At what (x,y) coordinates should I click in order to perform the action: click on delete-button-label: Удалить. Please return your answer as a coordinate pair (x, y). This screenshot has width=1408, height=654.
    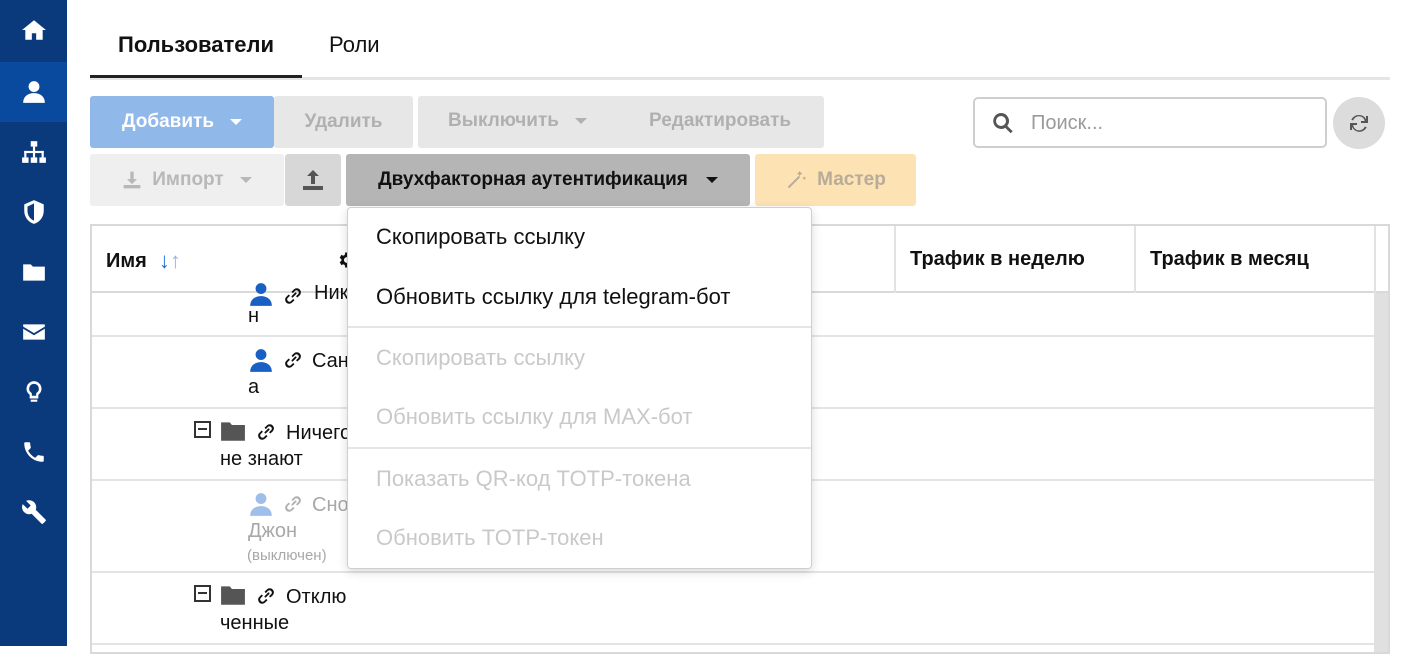
    Looking at the image, I should click on (343, 121).